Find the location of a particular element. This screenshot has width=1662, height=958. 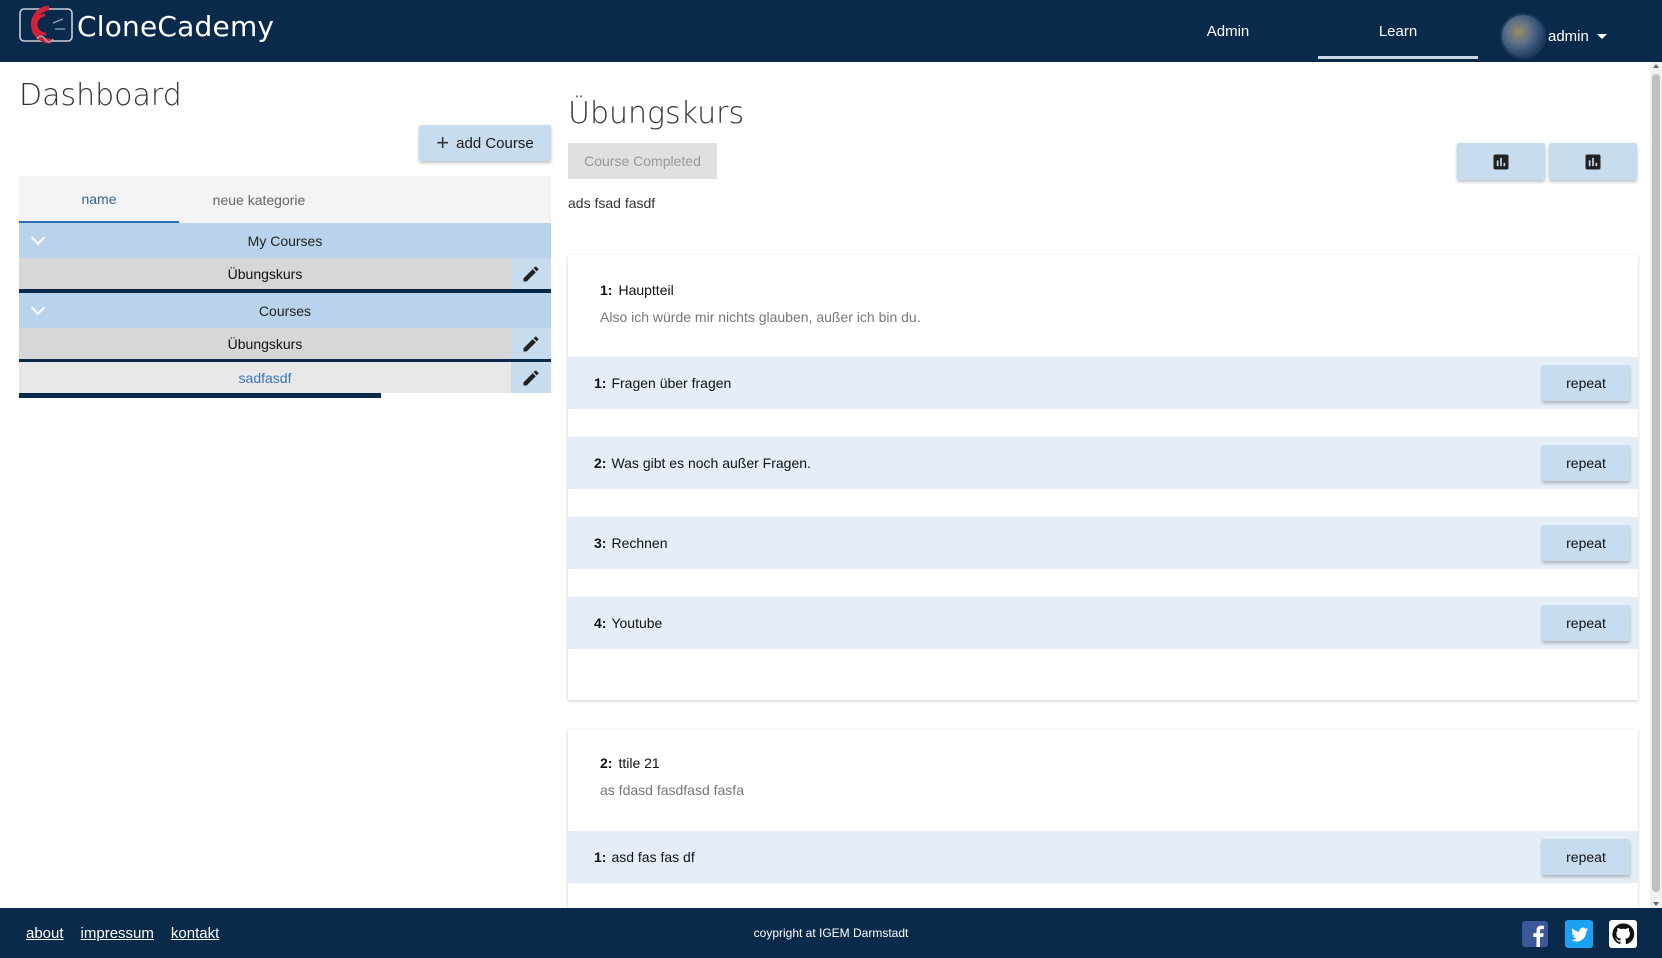

nav-admin: Admin is located at coordinates (1228, 31).